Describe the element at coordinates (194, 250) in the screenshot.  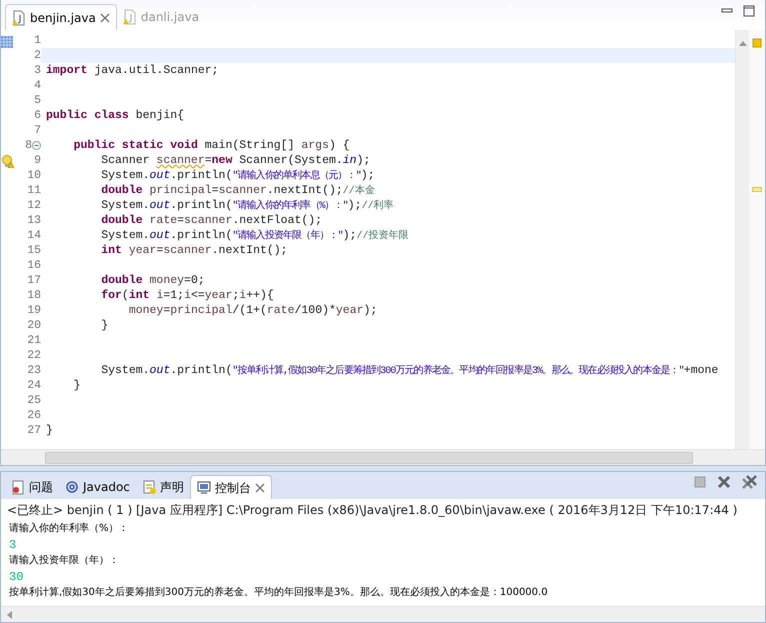
I see `code-line: int year=scanner.nextInt();` at that location.